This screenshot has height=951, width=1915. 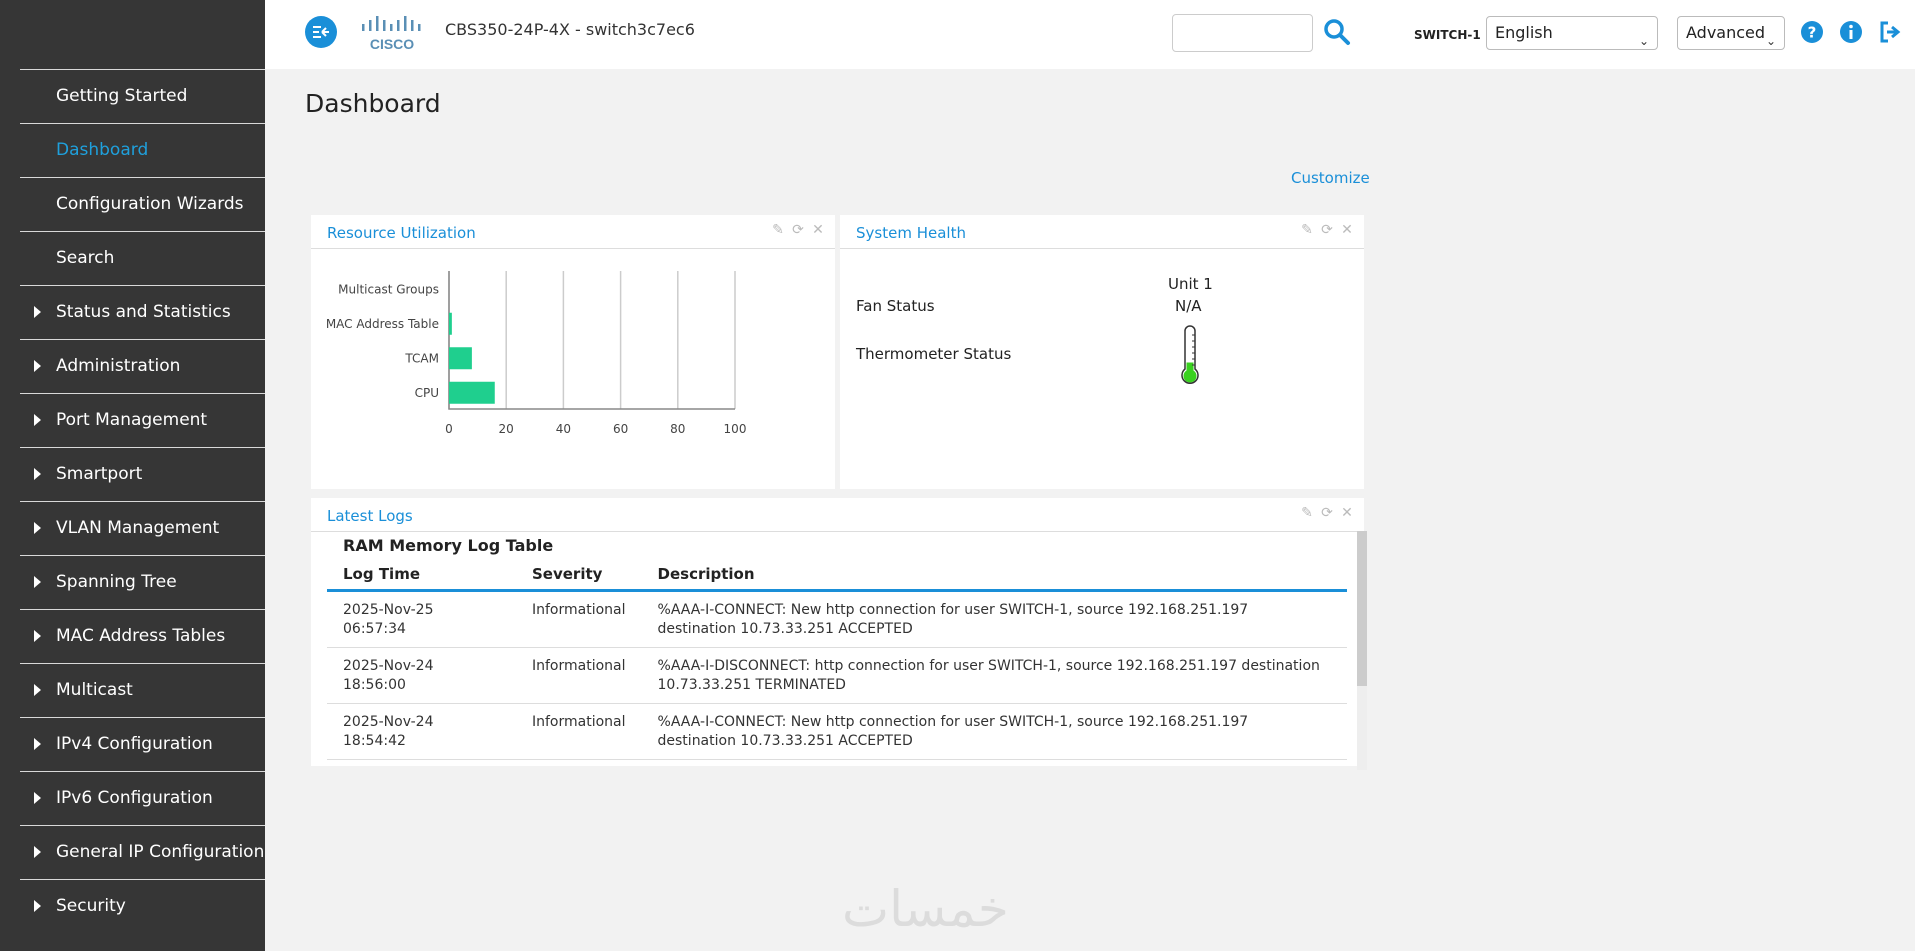 I want to click on sidebar-item-general-ip-configuration: General IP Configuration, so click(x=142, y=851).